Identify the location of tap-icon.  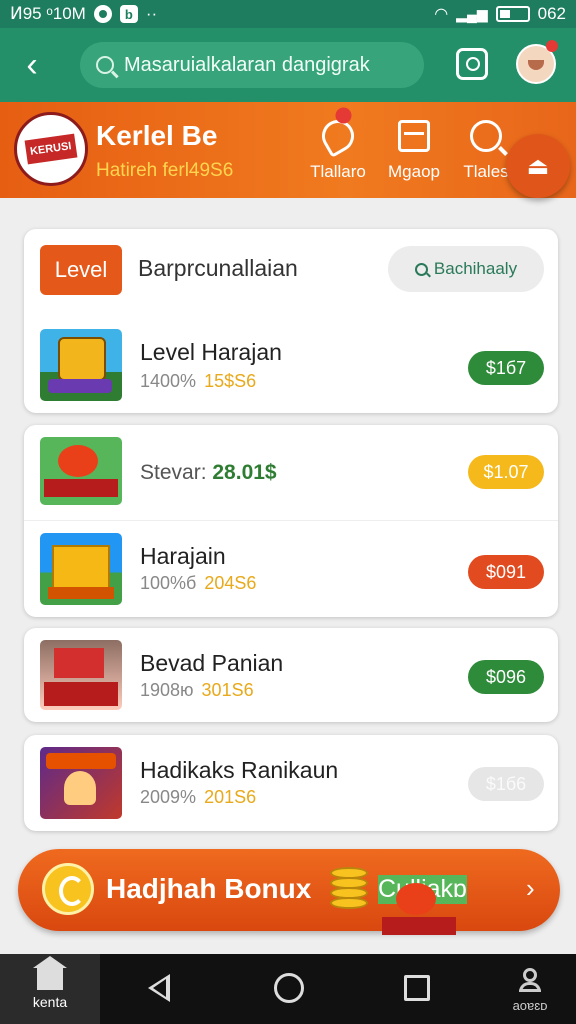
(338, 136).